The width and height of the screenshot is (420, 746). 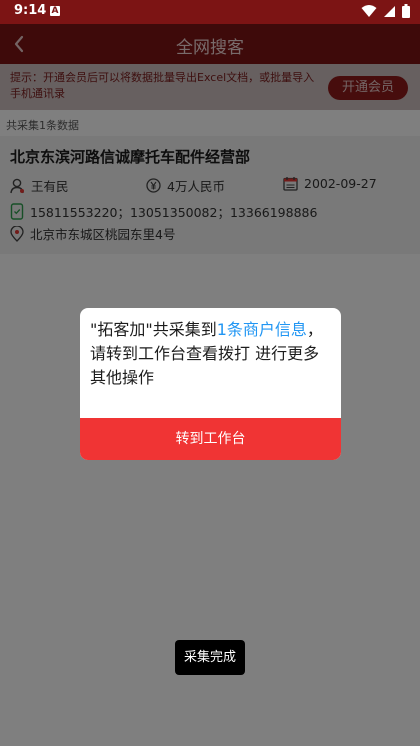 I want to click on go-to-workbench-button: 转到工作台, so click(x=210, y=439).